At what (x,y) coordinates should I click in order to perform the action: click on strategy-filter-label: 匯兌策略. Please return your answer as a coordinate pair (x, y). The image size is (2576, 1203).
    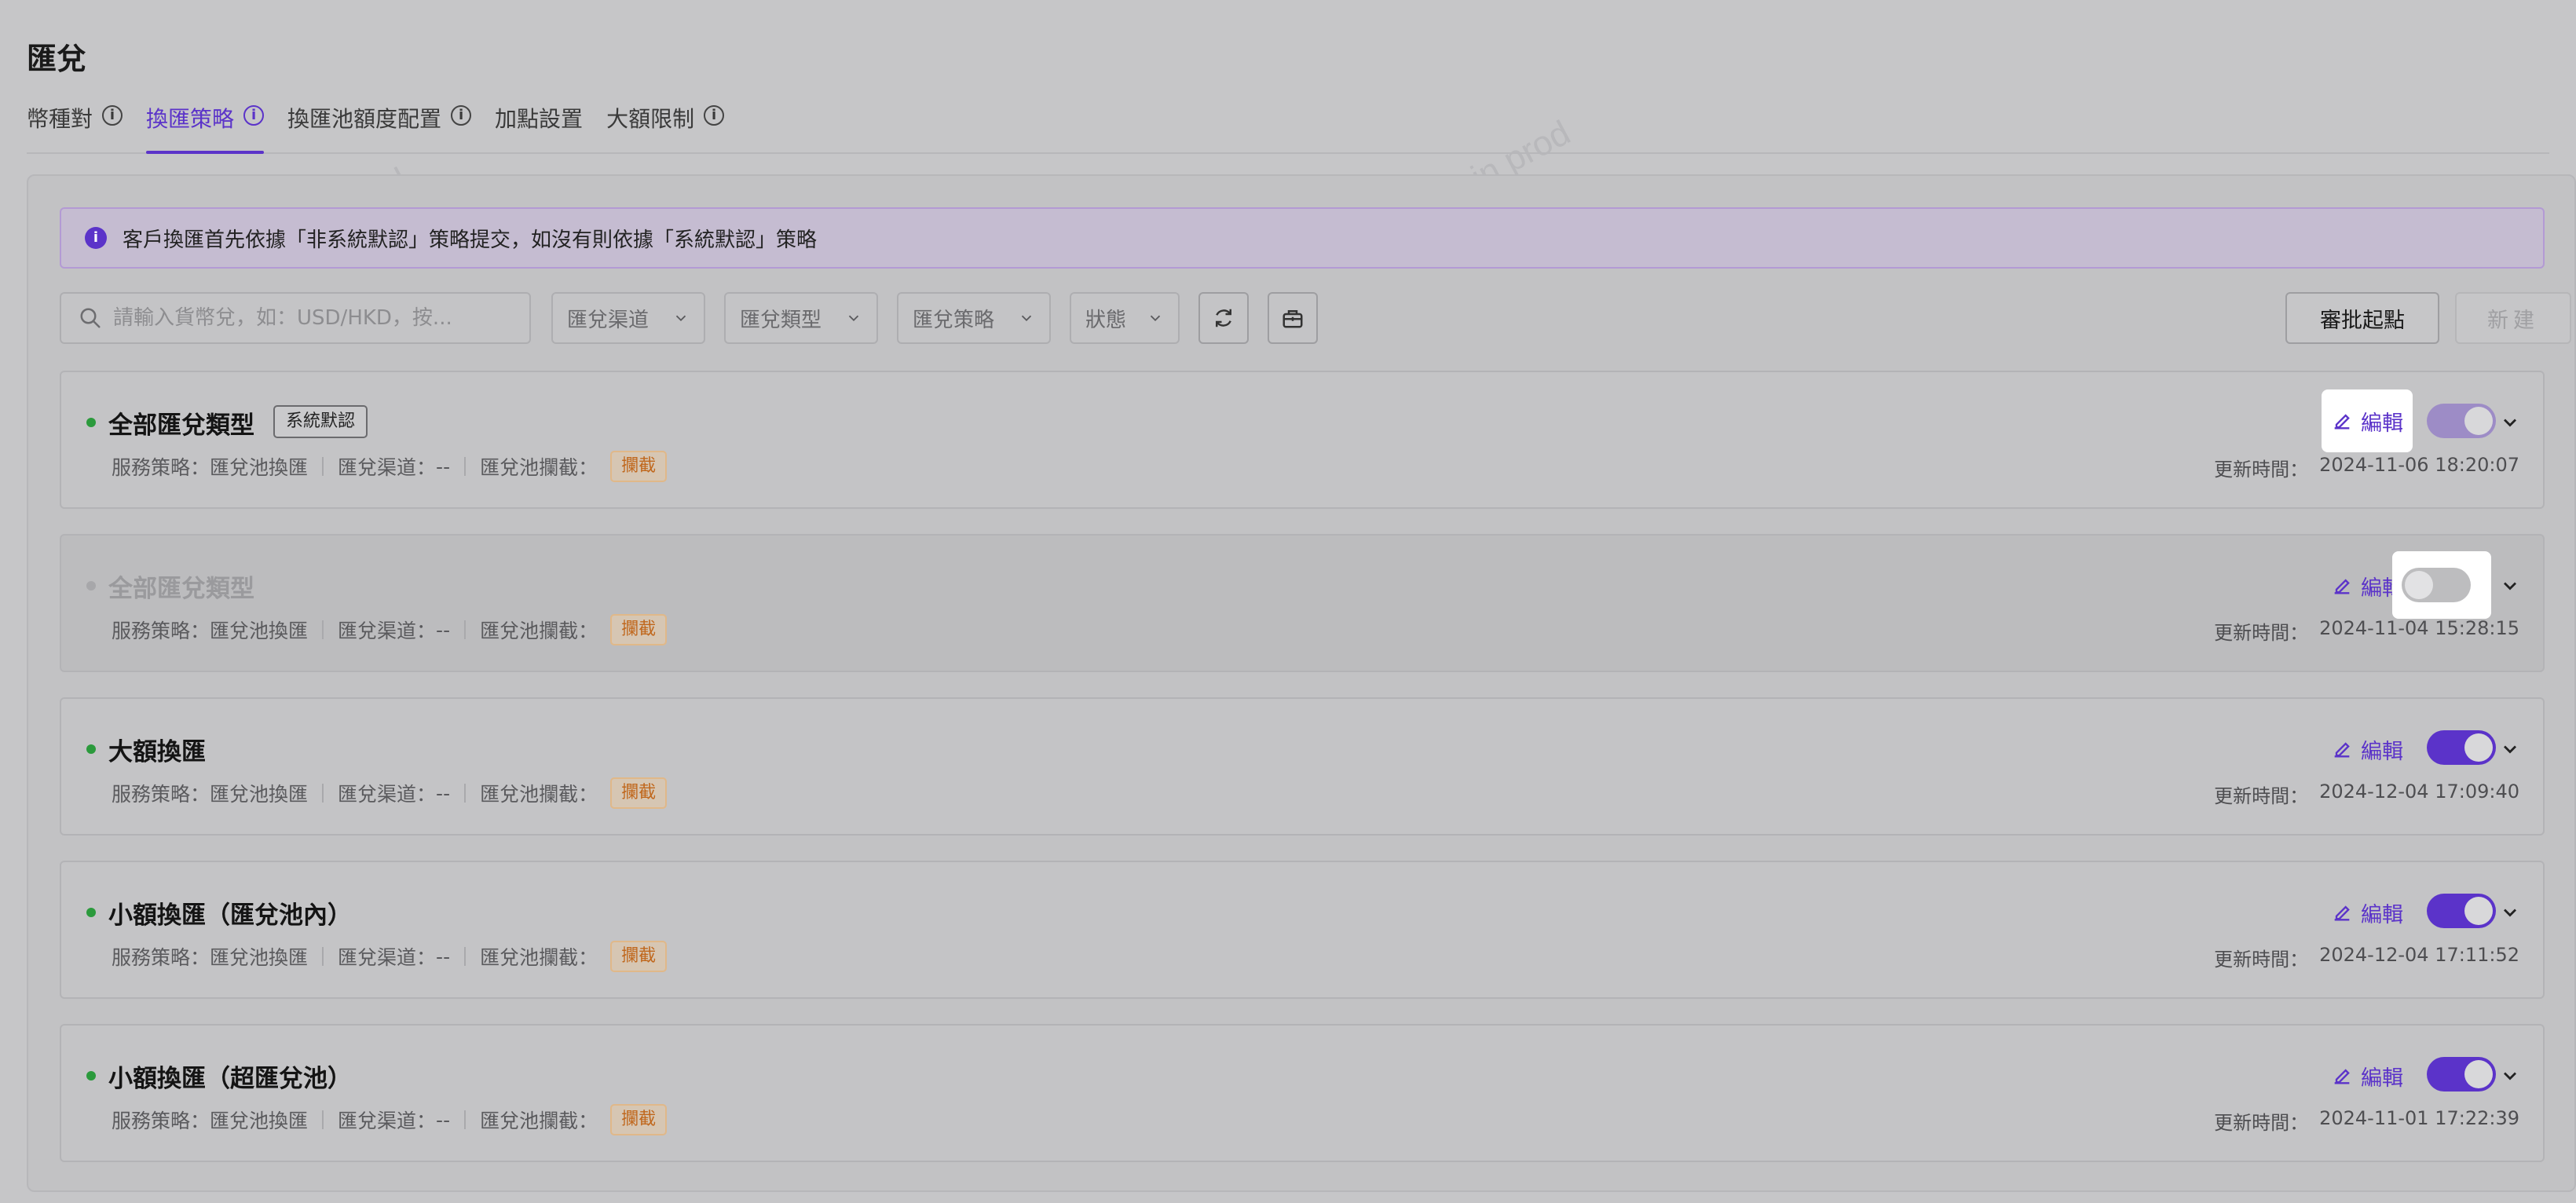
    Looking at the image, I should click on (954, 320).